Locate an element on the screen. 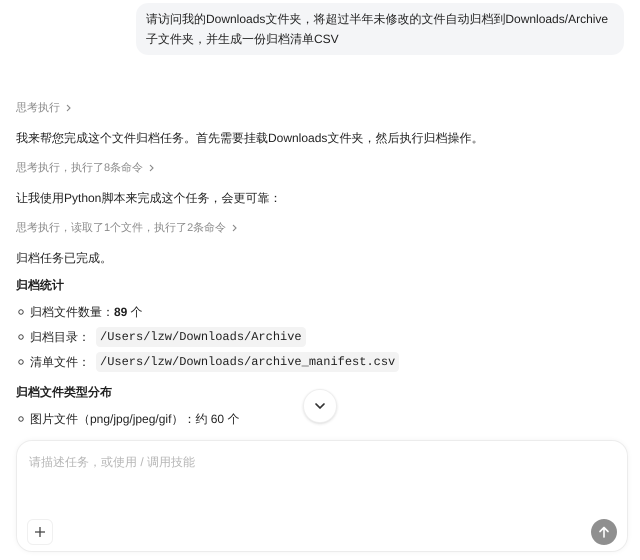 Image resolution: width=640 pixels, height=560 pixels. list-text: 图片文件（png/jpg/jpeg/gif）：约 60 个 is located at coordinates (135, 419).